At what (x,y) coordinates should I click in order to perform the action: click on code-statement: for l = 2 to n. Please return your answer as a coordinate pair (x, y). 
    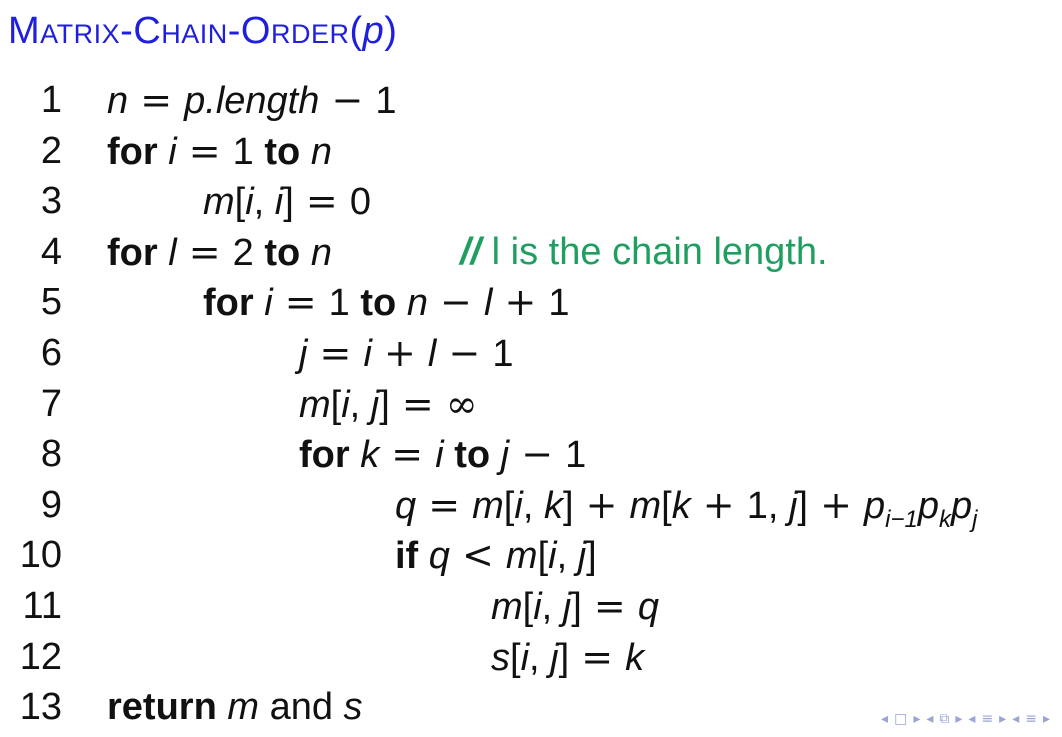
    Looking at the image, I should click on (219, 252).